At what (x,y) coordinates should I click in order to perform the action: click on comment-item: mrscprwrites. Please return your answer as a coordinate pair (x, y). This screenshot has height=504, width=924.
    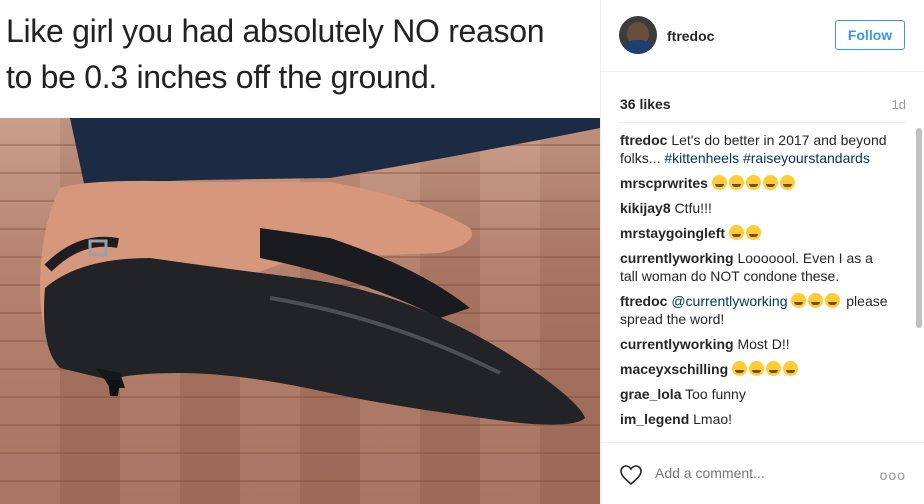
    Looking at the image, I should click on (754, 183).